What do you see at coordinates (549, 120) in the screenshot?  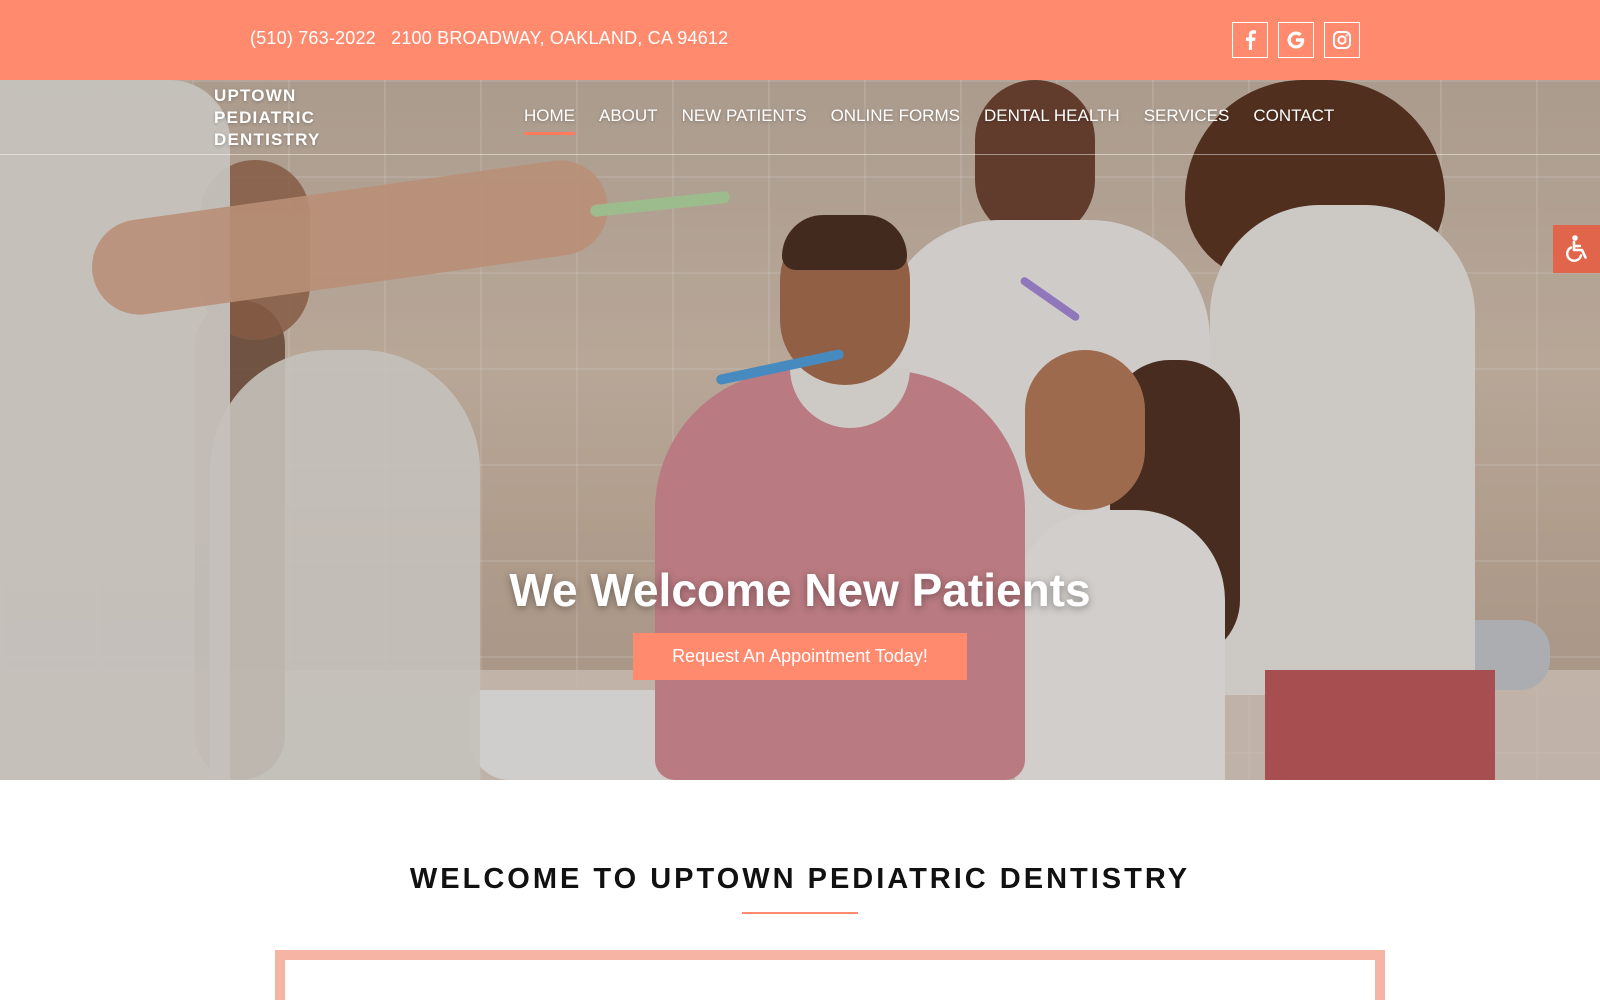 I see `nav-home: HOME` at bounding box center [549, 120].